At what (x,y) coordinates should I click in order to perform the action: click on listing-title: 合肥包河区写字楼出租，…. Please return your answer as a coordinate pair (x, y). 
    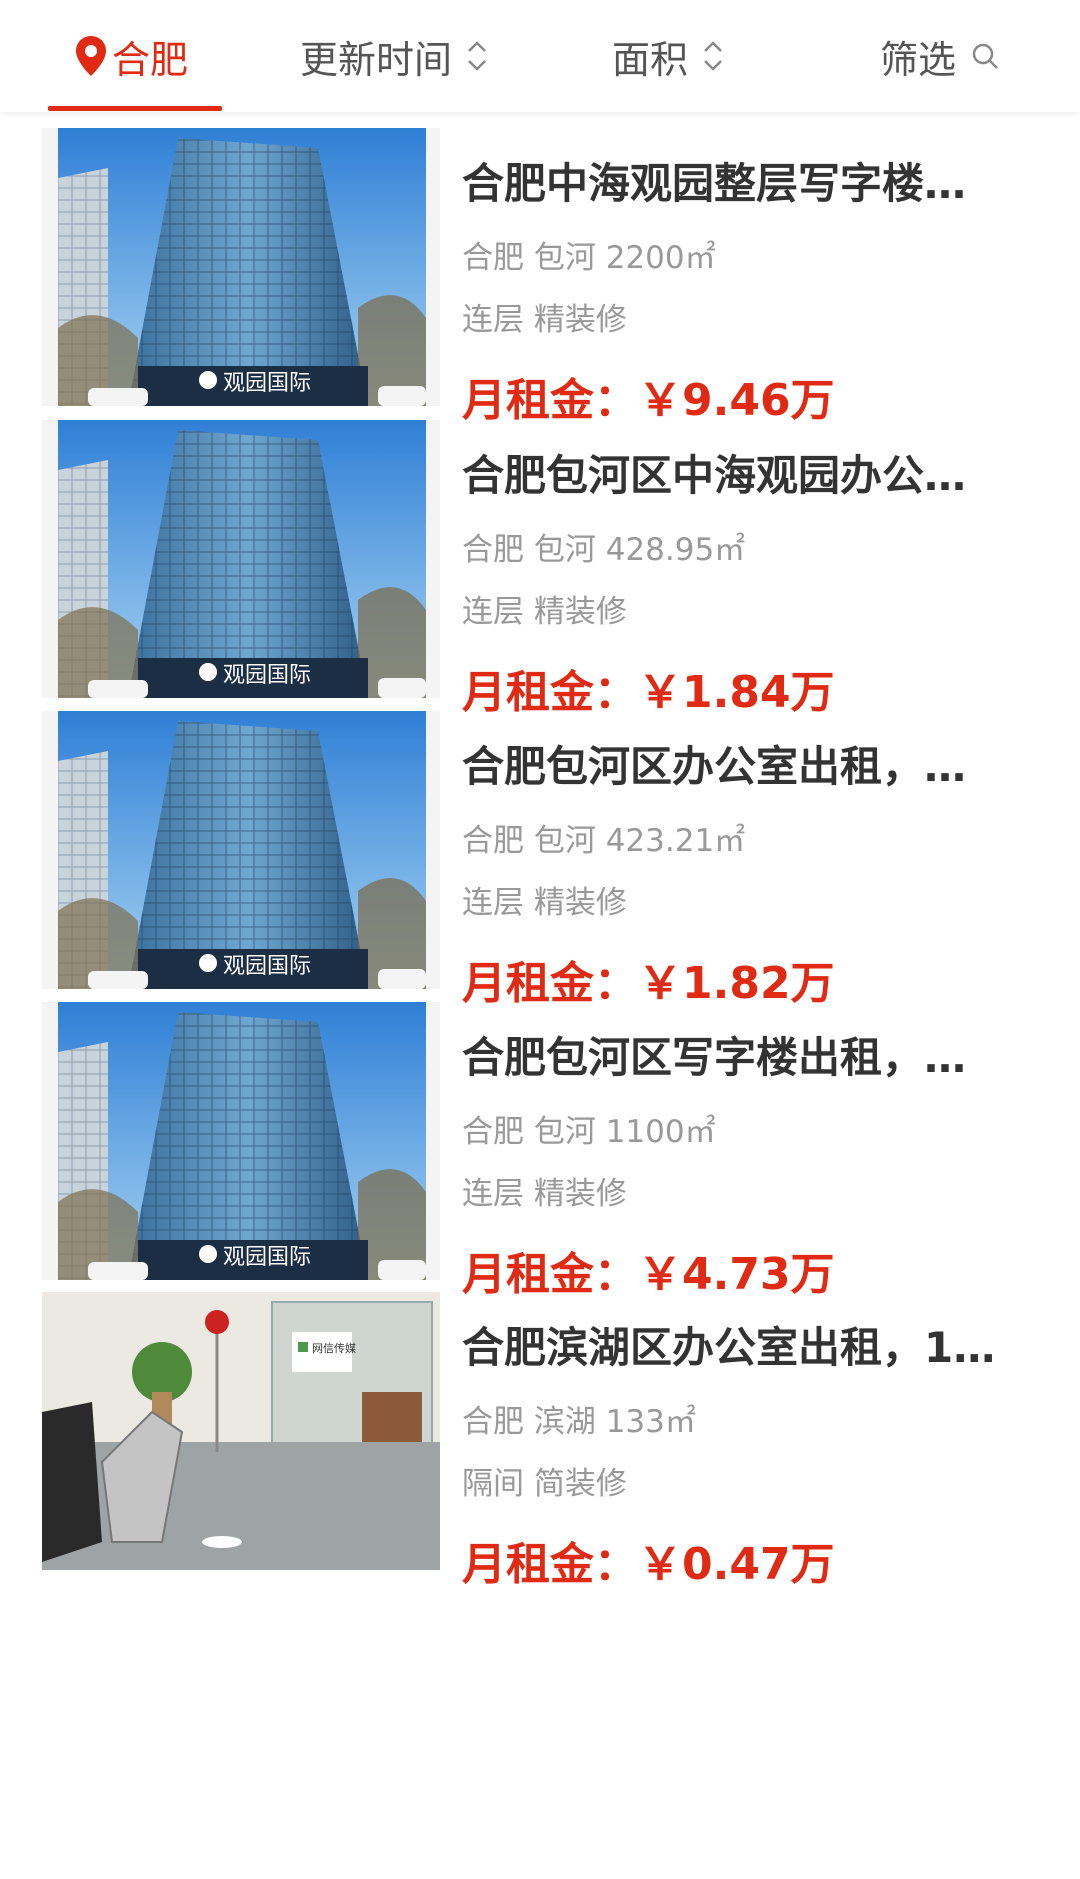
    Looking at the image, I should click on (742, 1054).